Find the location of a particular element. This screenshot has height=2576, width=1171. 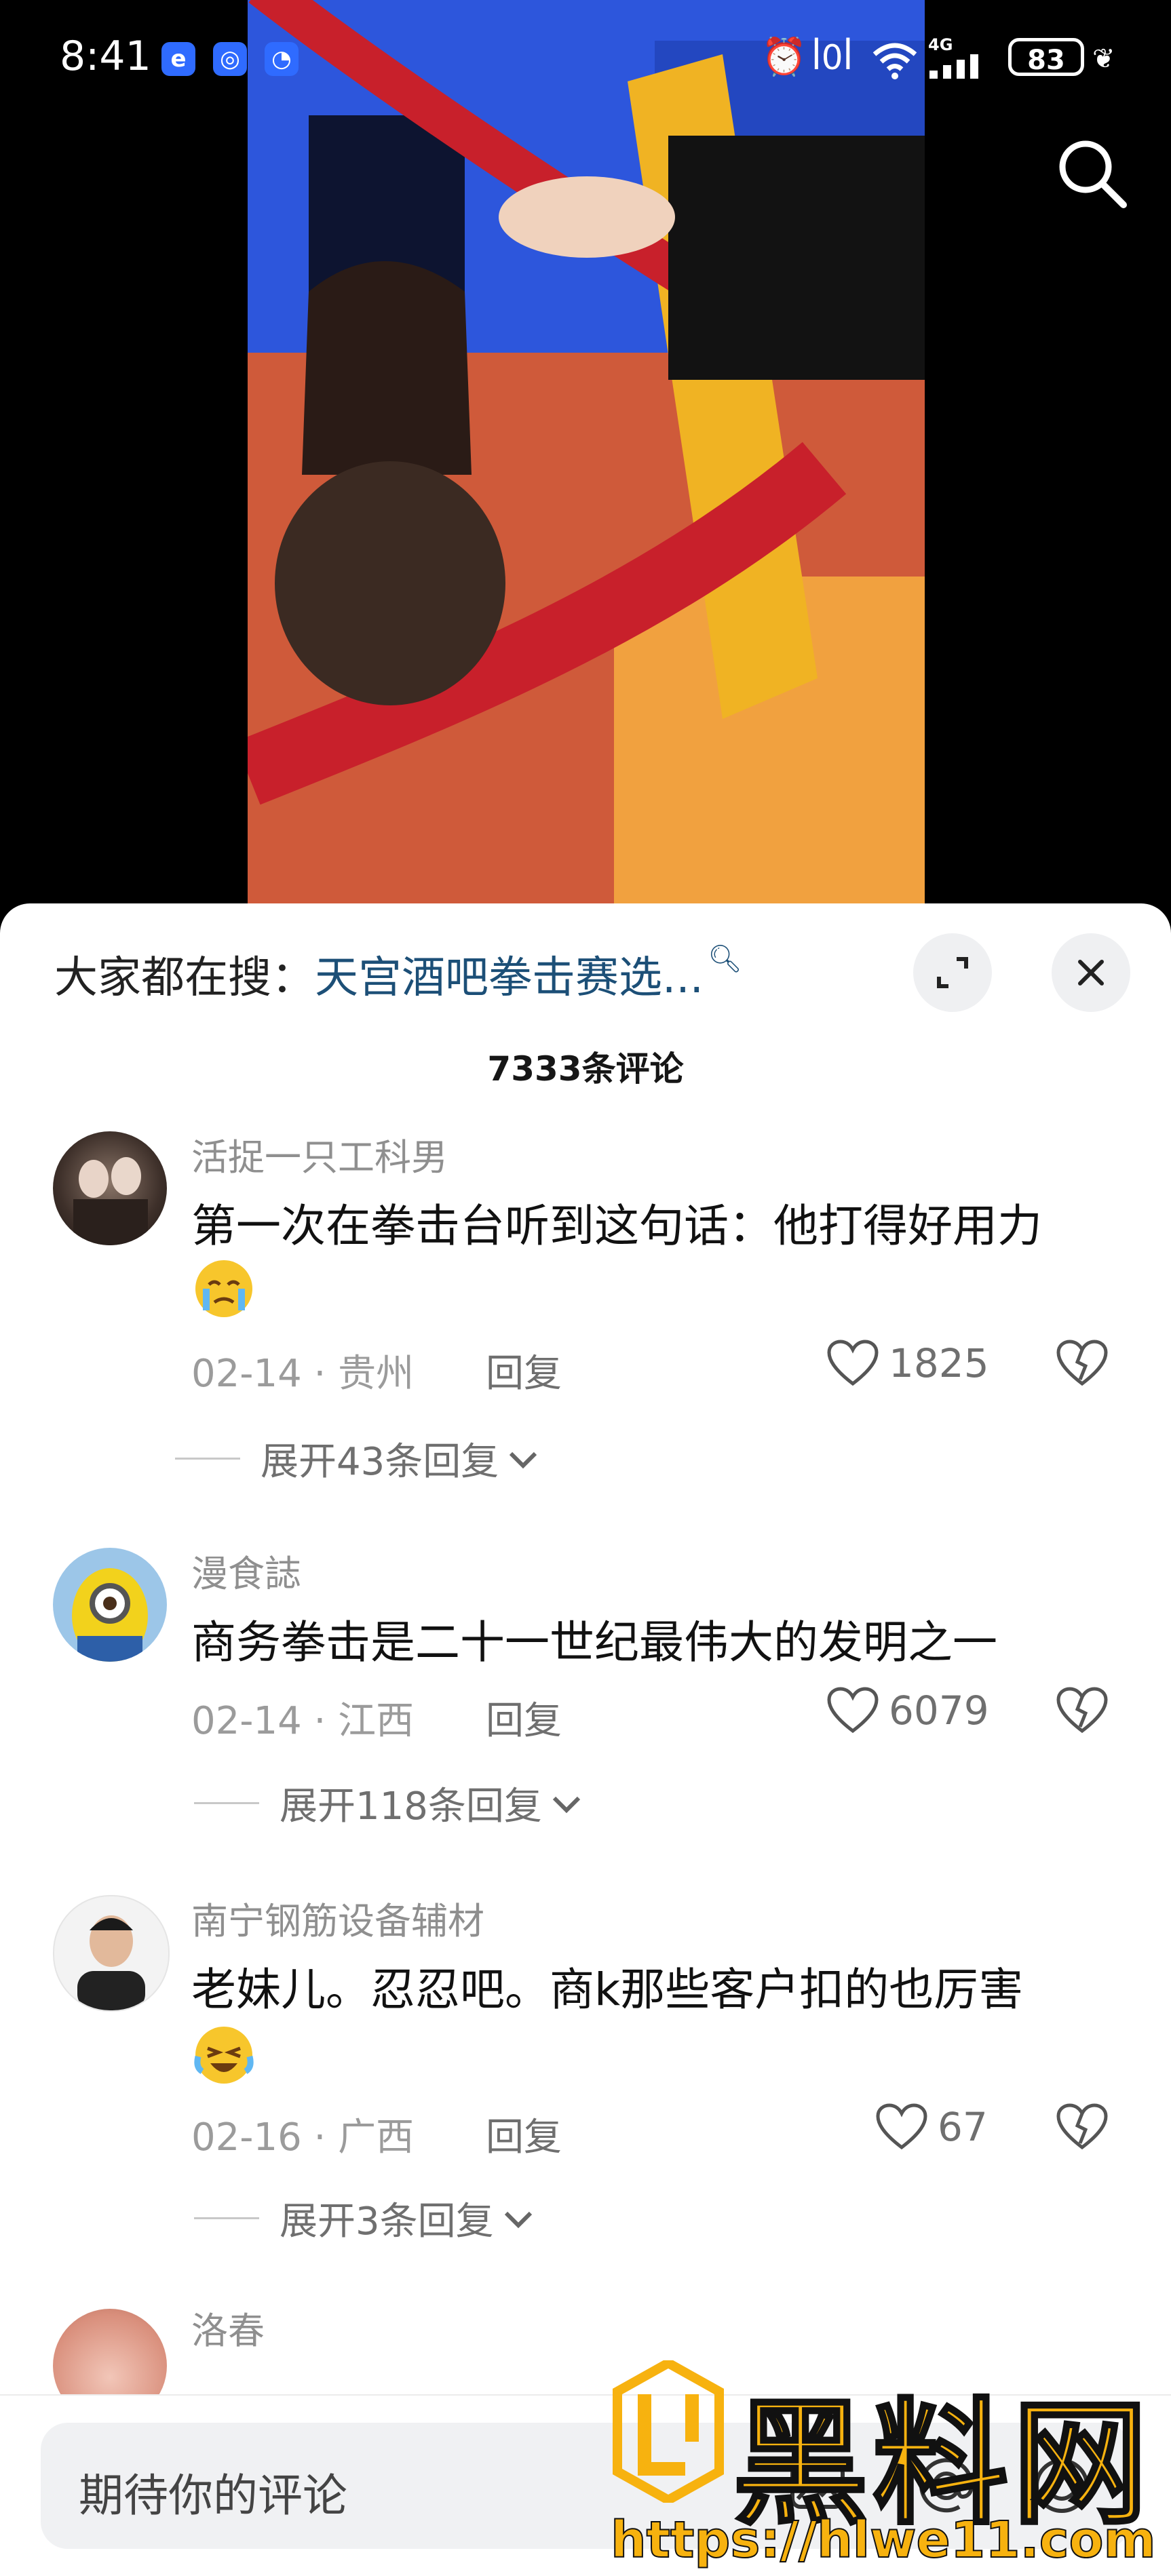

watermark-logo is located at coordinates (668, 2431).